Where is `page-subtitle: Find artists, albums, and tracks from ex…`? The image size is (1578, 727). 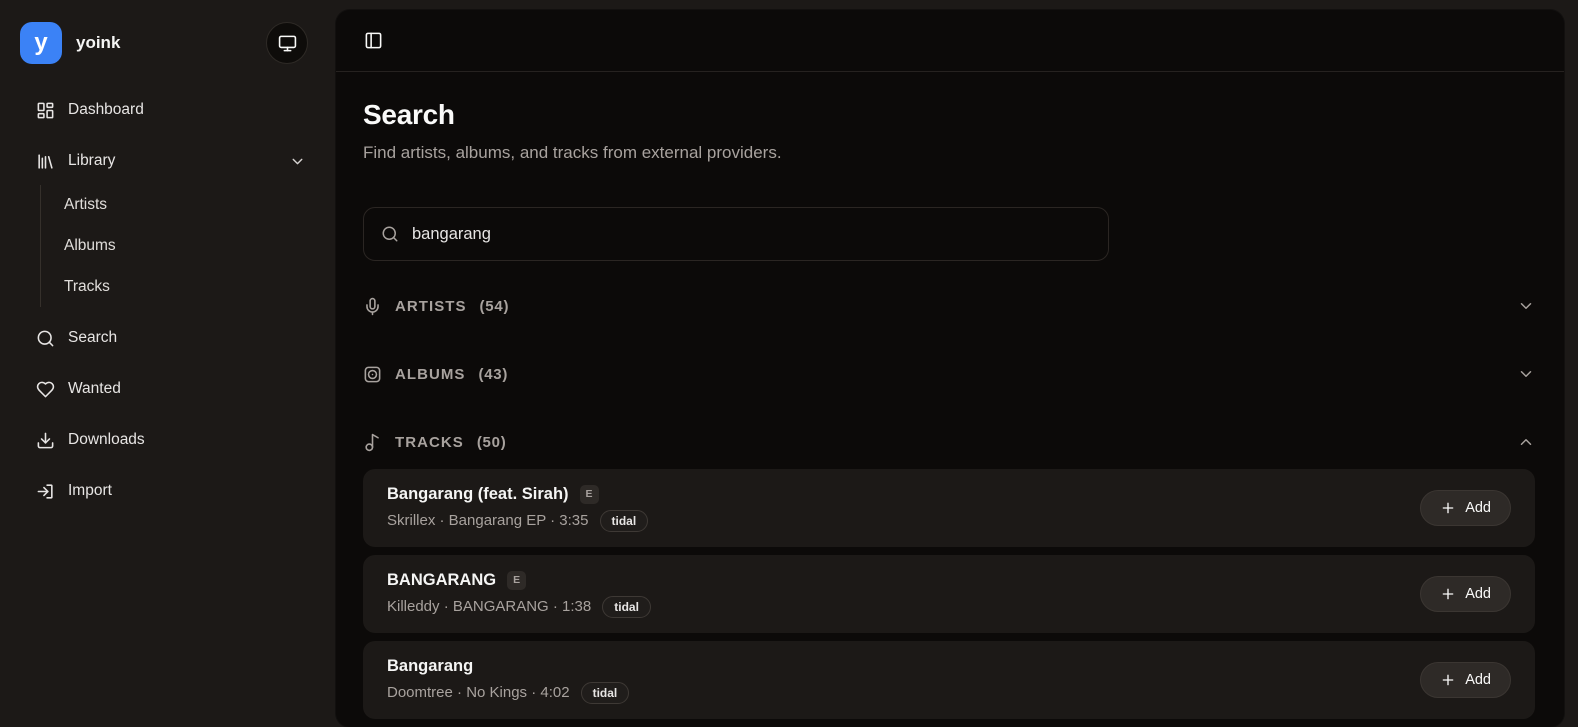 page-subtitle: Find artists, albums, and tracks from ex… is located at coordinates (572, 152).